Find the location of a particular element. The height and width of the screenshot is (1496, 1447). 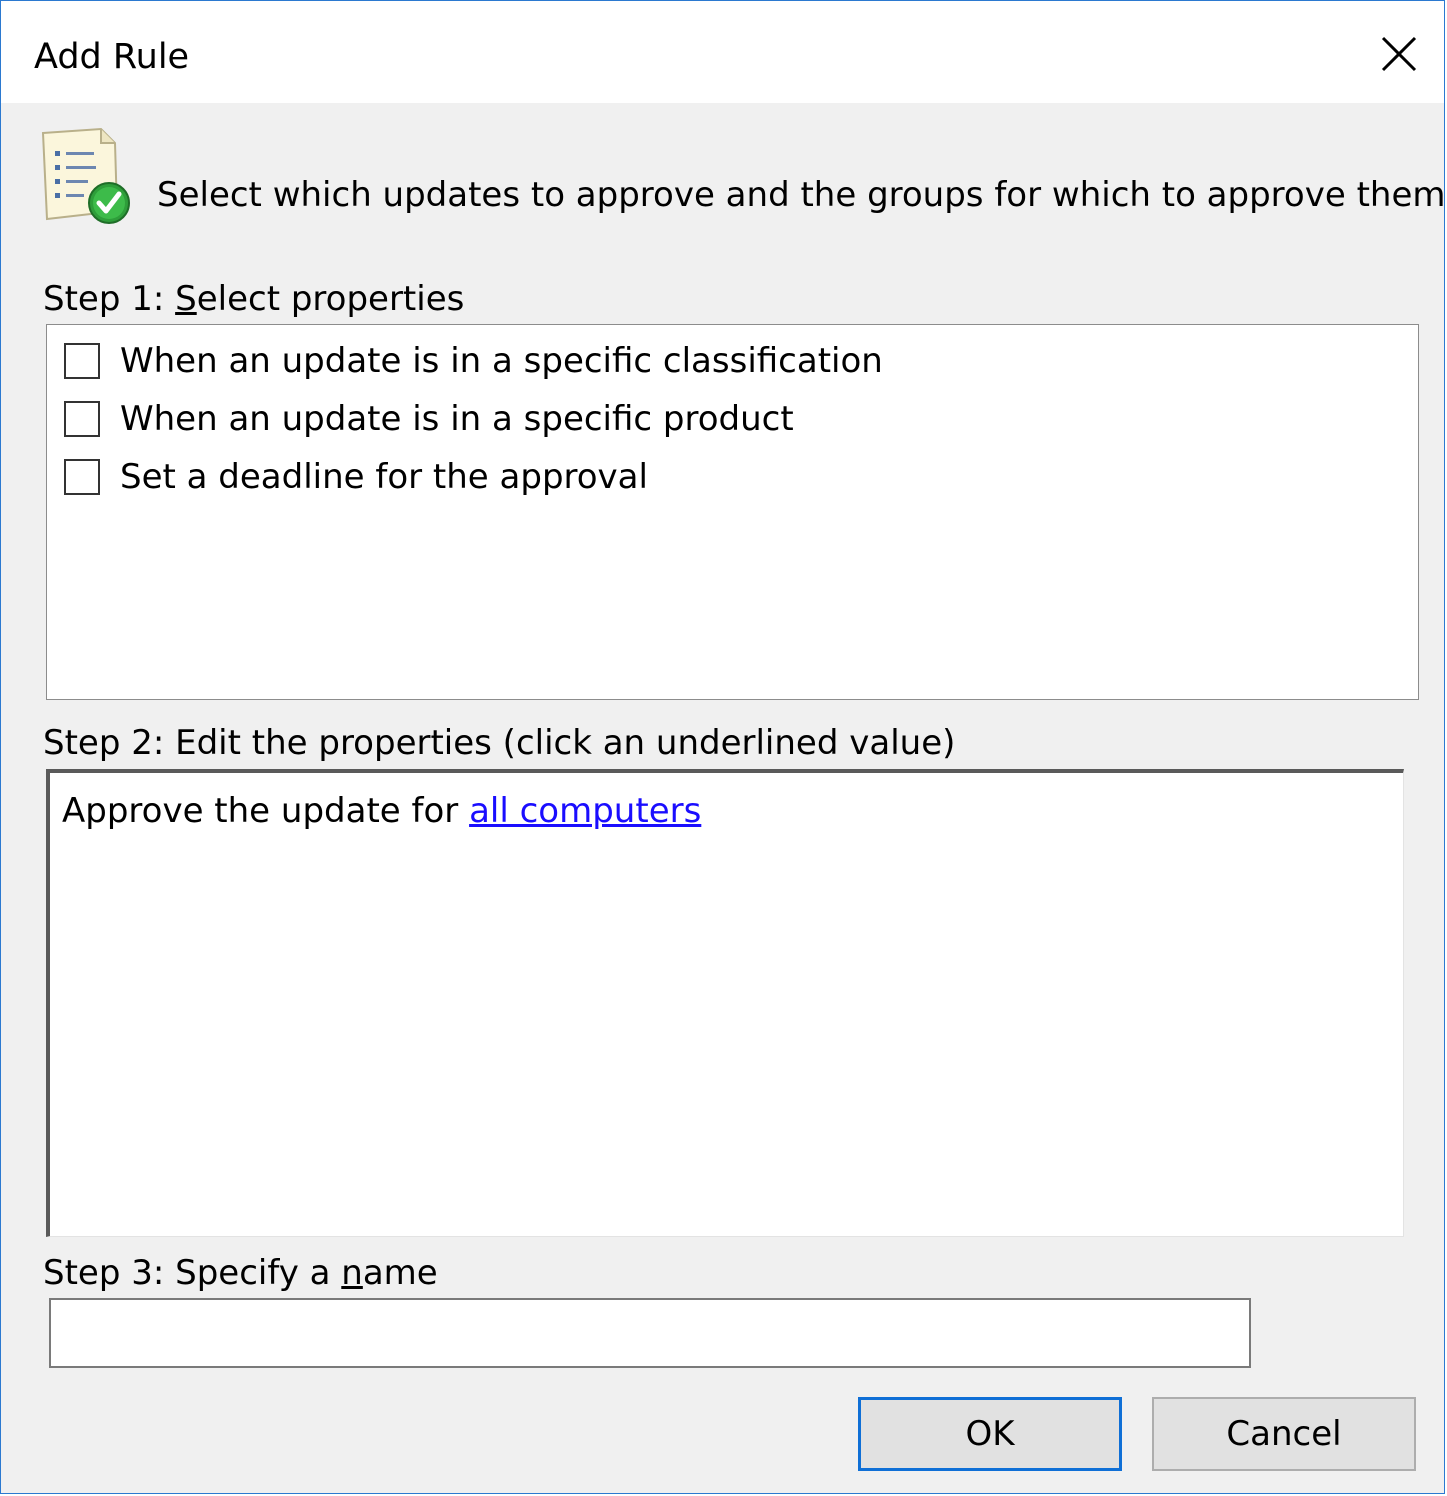

step1-label: Step 1: Select properties is located at coordinates (253, 299).